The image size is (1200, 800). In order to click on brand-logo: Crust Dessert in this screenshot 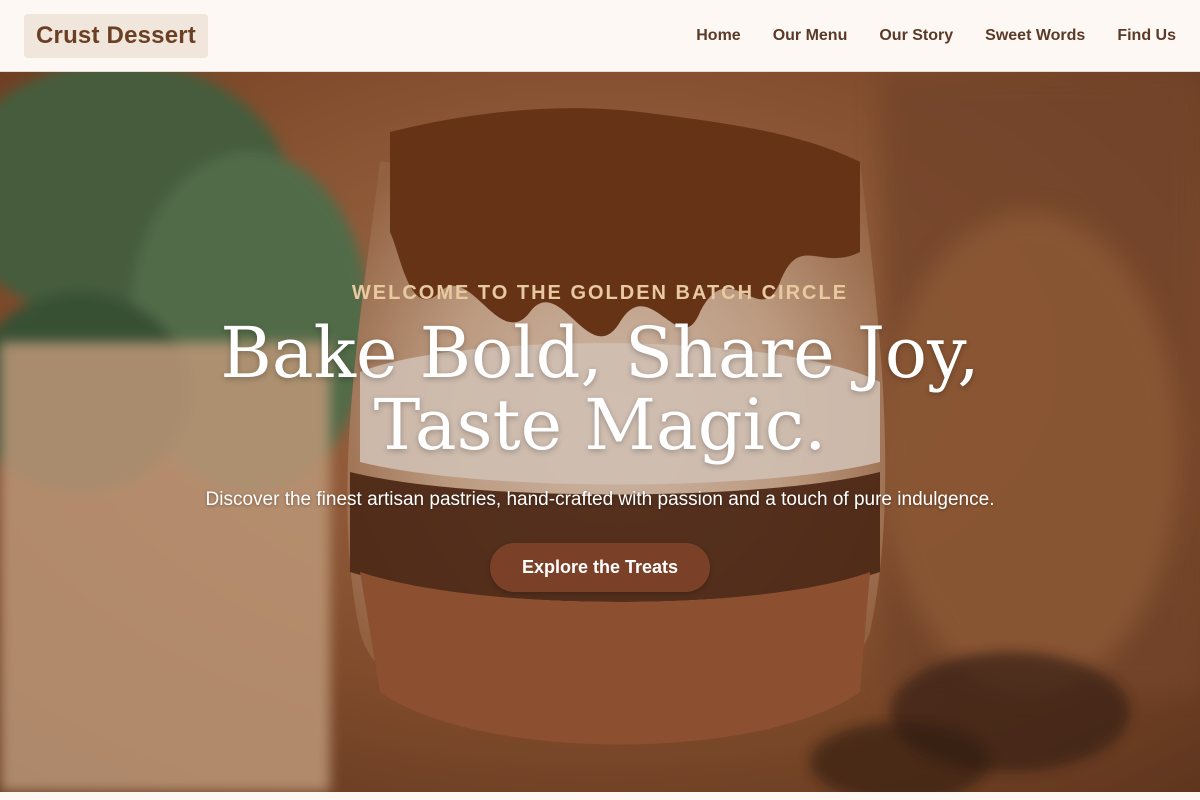, I will do `click(116, 35)`.